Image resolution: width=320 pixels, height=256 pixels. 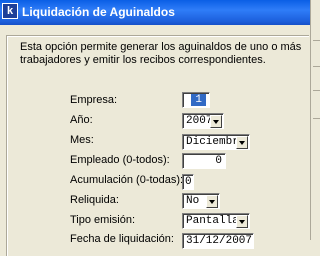 What do you see at coordinates (216, 142) in the screenshot?
I see `mes-select: Diciembre` at bounding box center [216, 142].